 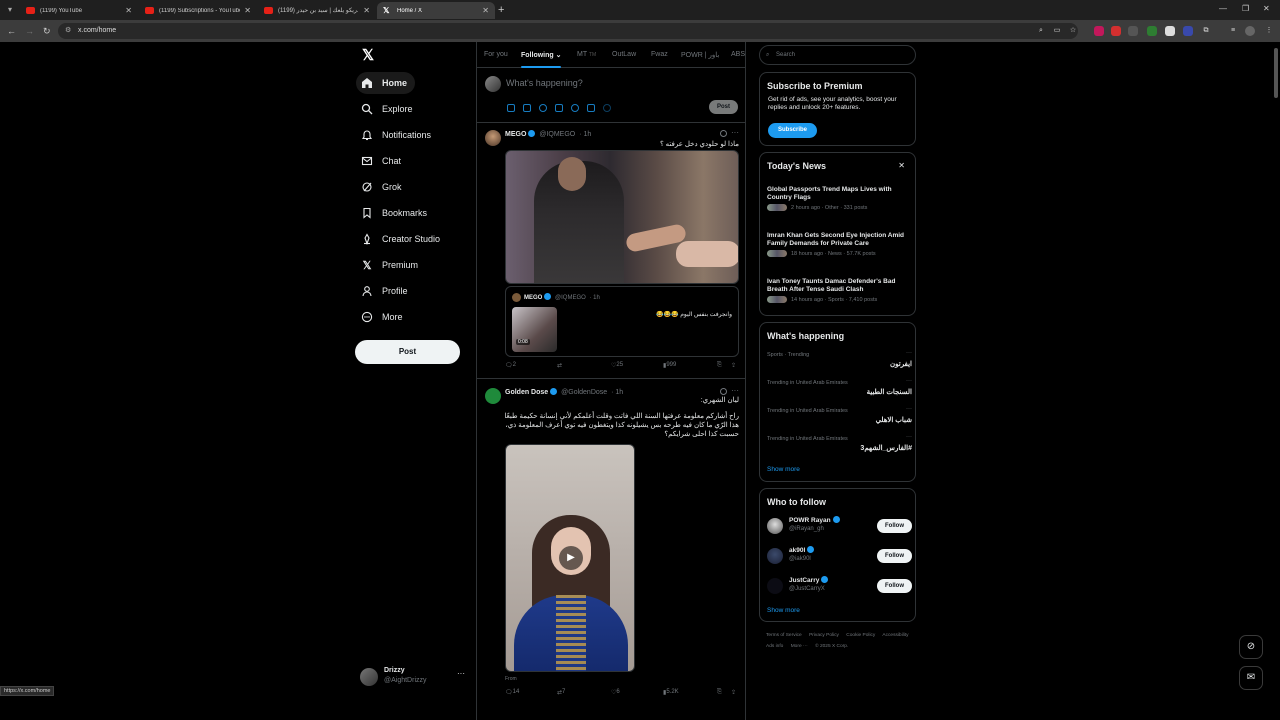 I want to click on compose-post-button: Post, so click(x=723, y=107).